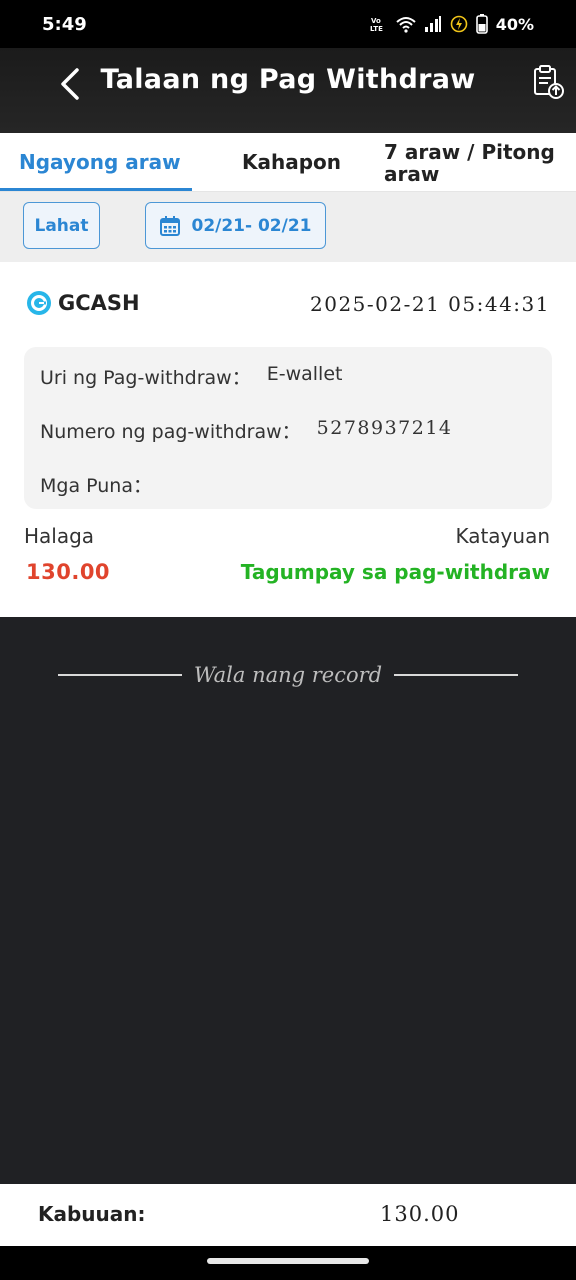 This screenshot has height=1280, width=576. I want to click on no-more-records: Wala nang record, so click(288, 675).